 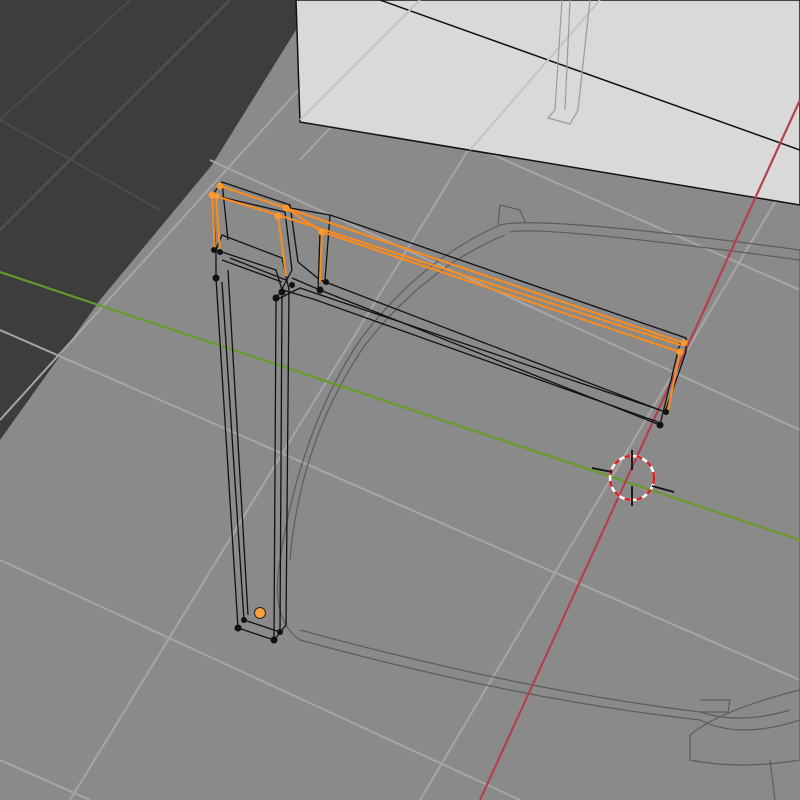 I want to click on active-vertex, so click(x=260, y=613).